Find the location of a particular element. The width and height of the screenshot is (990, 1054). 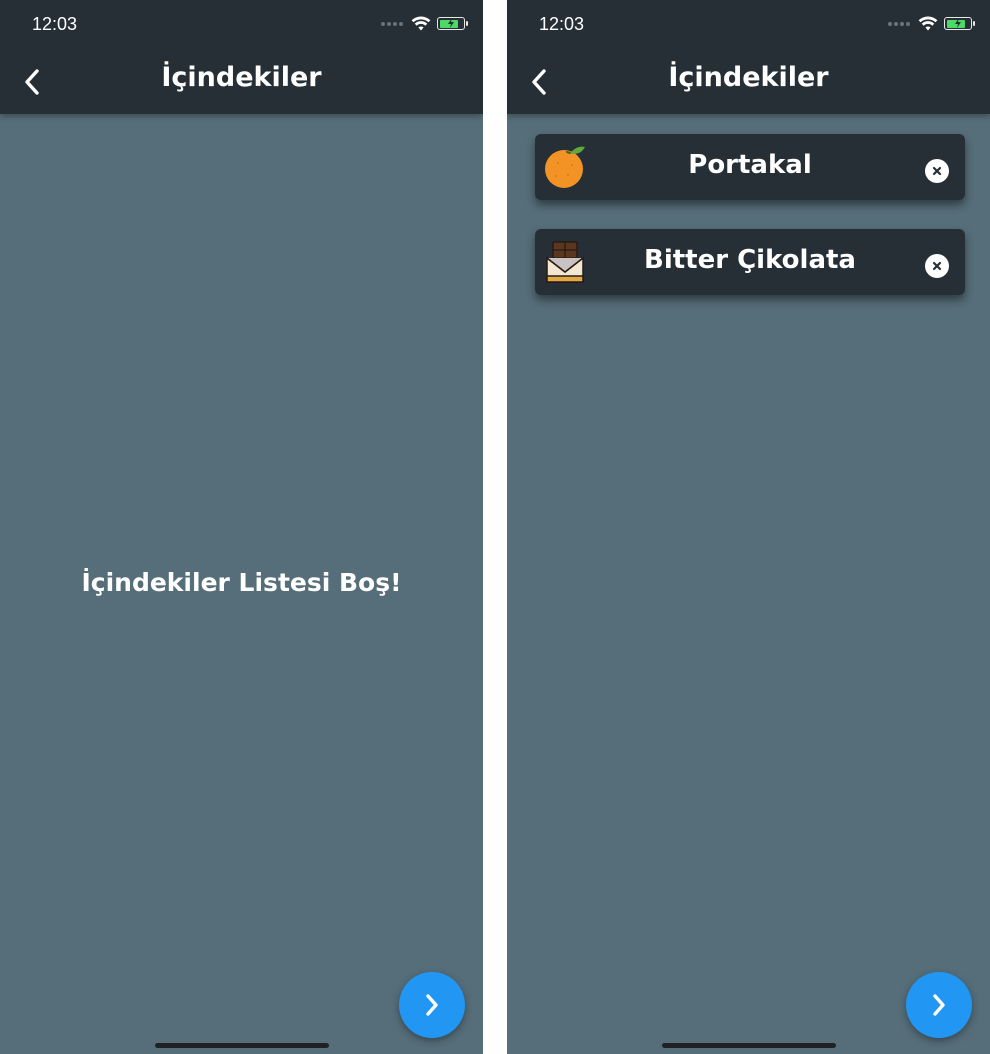

ingredient-name: Bitter Çikolata is located at coordinates (750, 260).